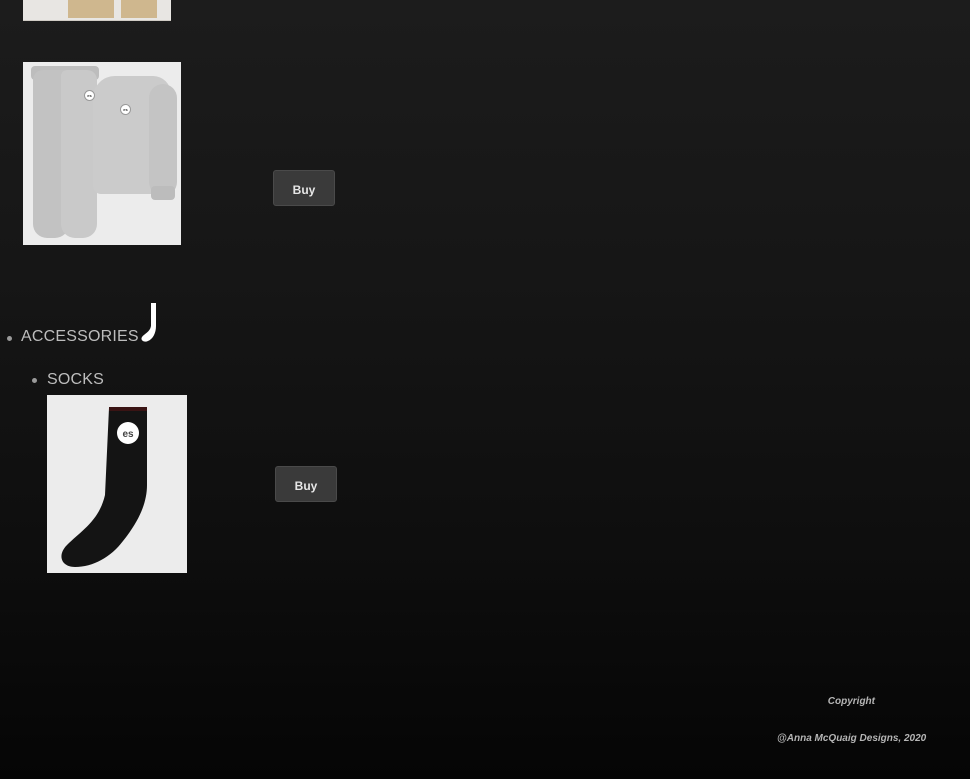 The height and width of the screenshot is (779, 970). What do you see at coordinates (304, 188) in the screenshot?
I see `buy-button-sweatsuit: Buy` at bounding box center [304, 188].